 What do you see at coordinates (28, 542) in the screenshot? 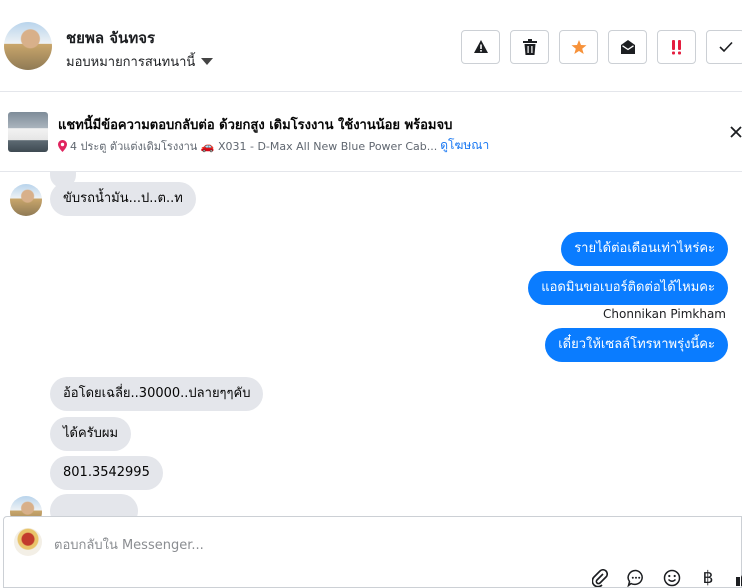
I see `page-avatar` at bounding box center [28, 542].